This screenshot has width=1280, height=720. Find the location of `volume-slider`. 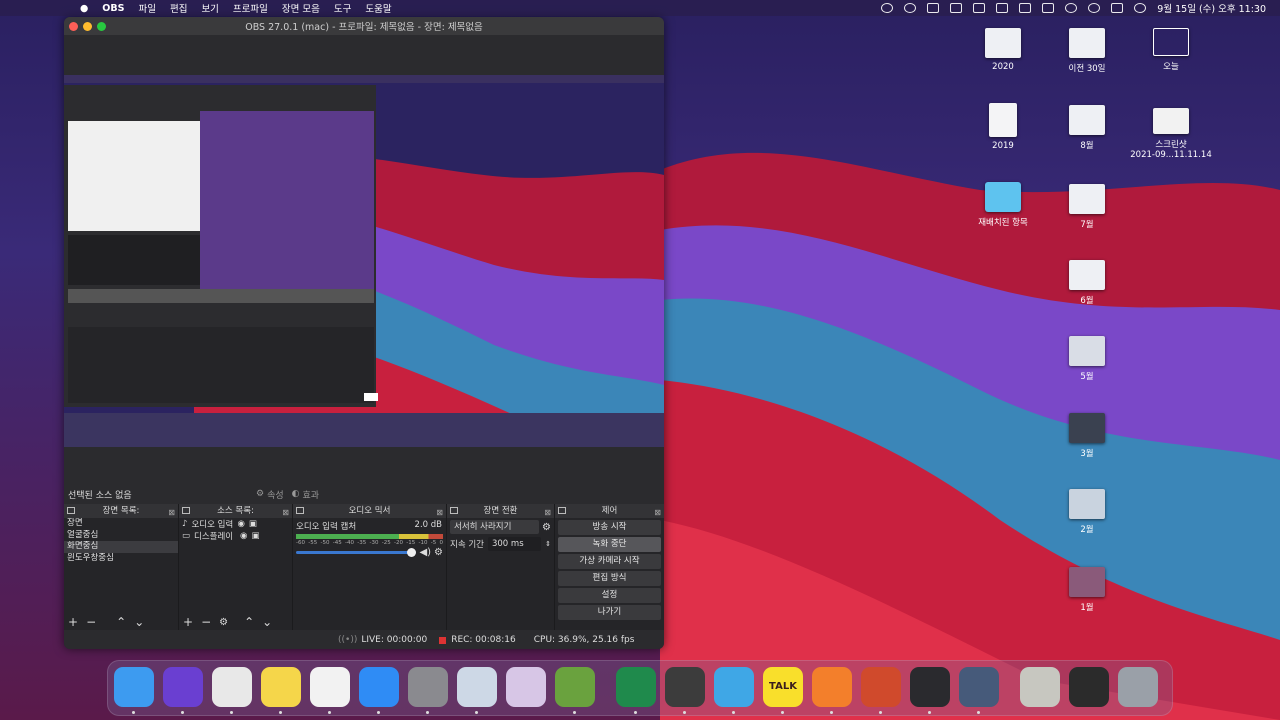

volume-slider is located at coordinates (356, 552).